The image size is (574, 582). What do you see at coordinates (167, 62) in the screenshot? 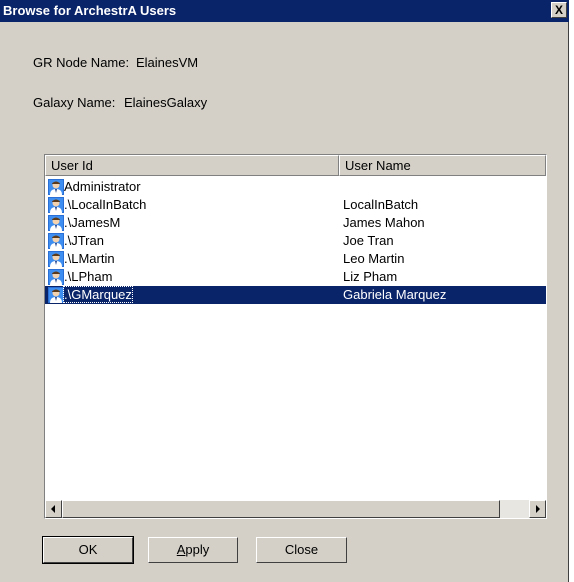
I see `node-name-value: ElainesVM` at bounding box center [167, 62].